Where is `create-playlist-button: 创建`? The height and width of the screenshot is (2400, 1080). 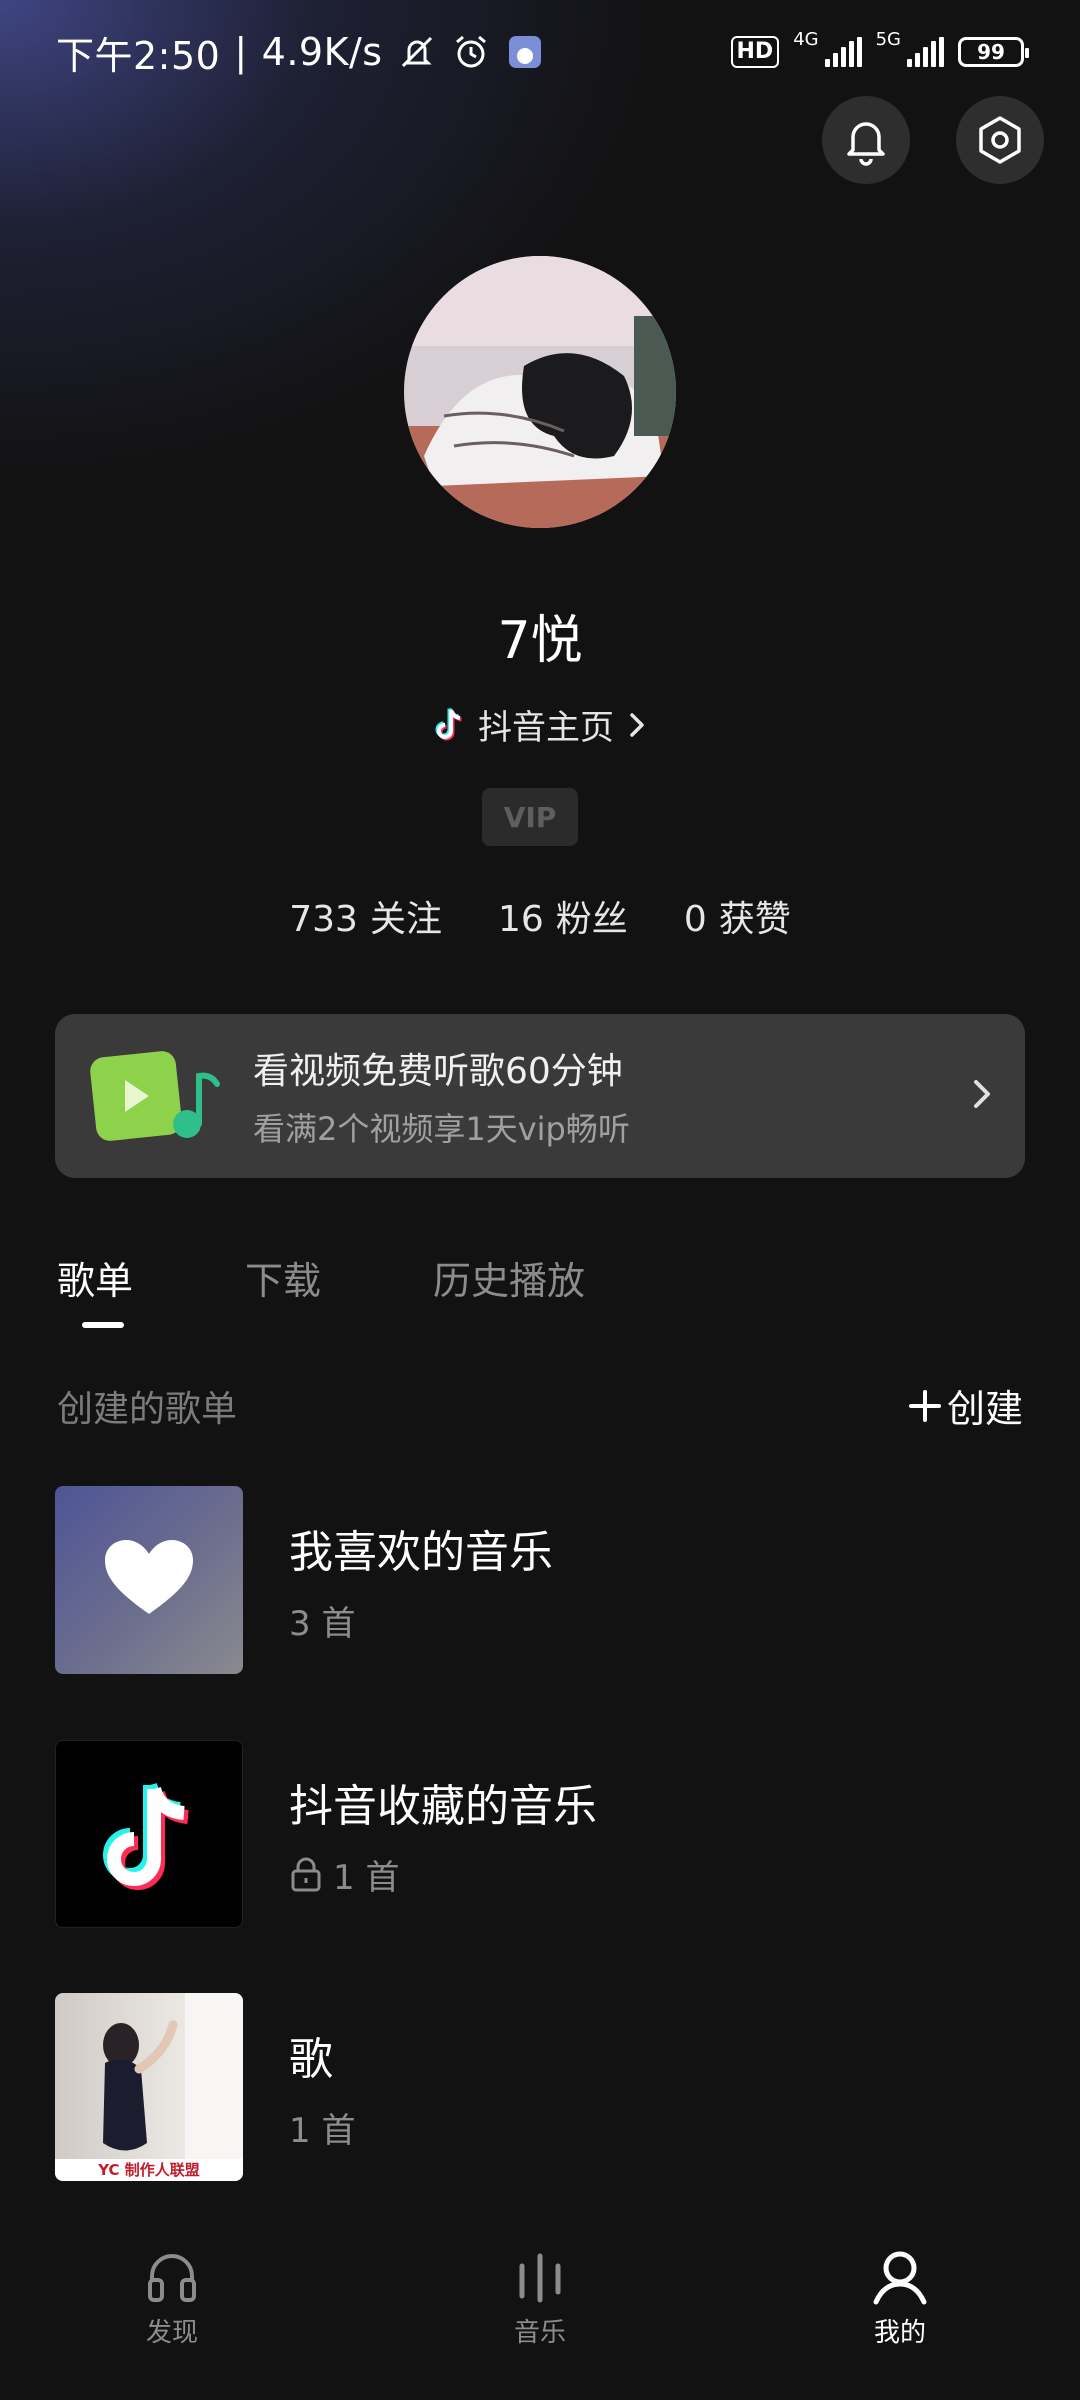
create-playlist-button: 创建 is located at coordinates (965, 1405).